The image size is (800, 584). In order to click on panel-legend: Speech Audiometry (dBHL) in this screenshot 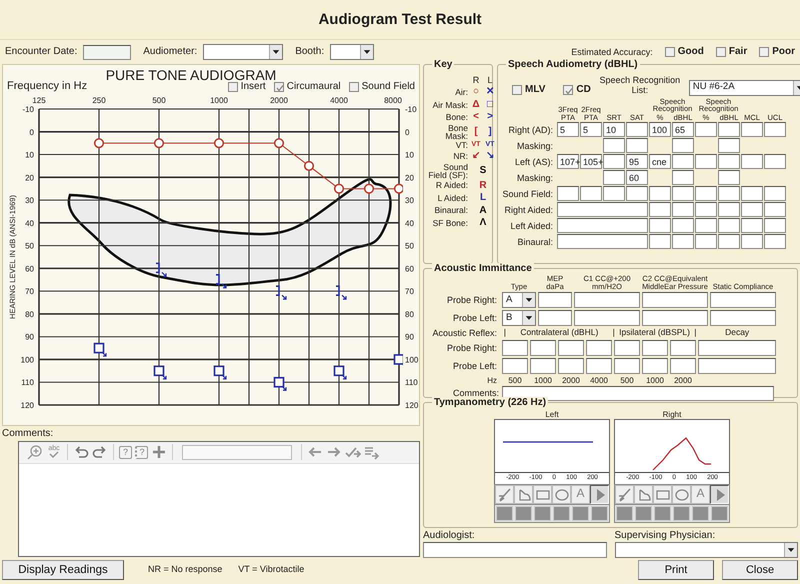, I will do `click(573, 64)`.